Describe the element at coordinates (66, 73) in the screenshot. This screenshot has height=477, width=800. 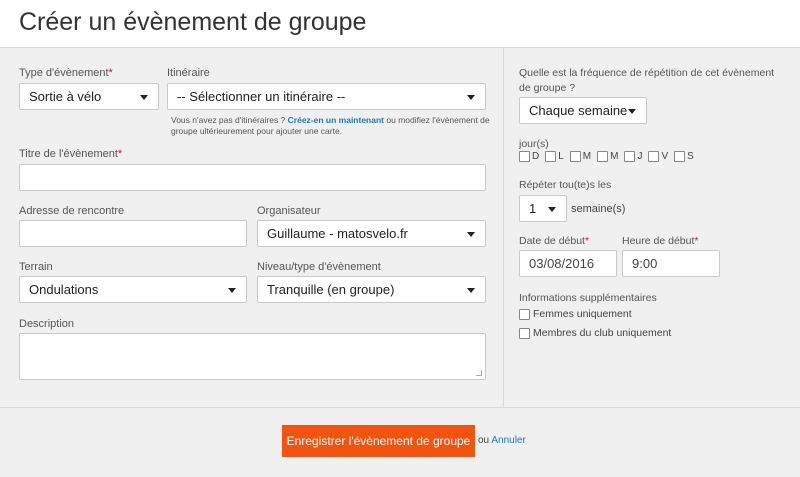
I see `event-type-label: Type d'évènement*` at that location.